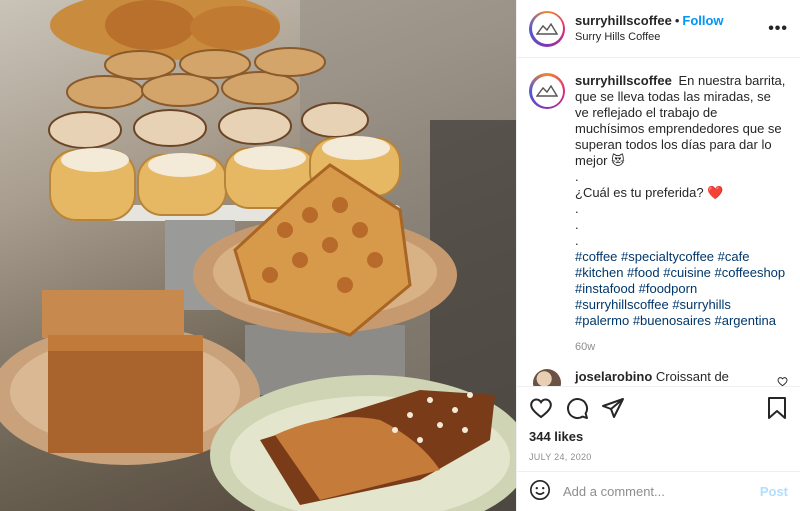 Image resolution: width=800 pixels, height=511 pixels. What do you see at coordinates (540, 491) in the screenshot?
I see `emoji-icon` at bounding box center [540, 491].